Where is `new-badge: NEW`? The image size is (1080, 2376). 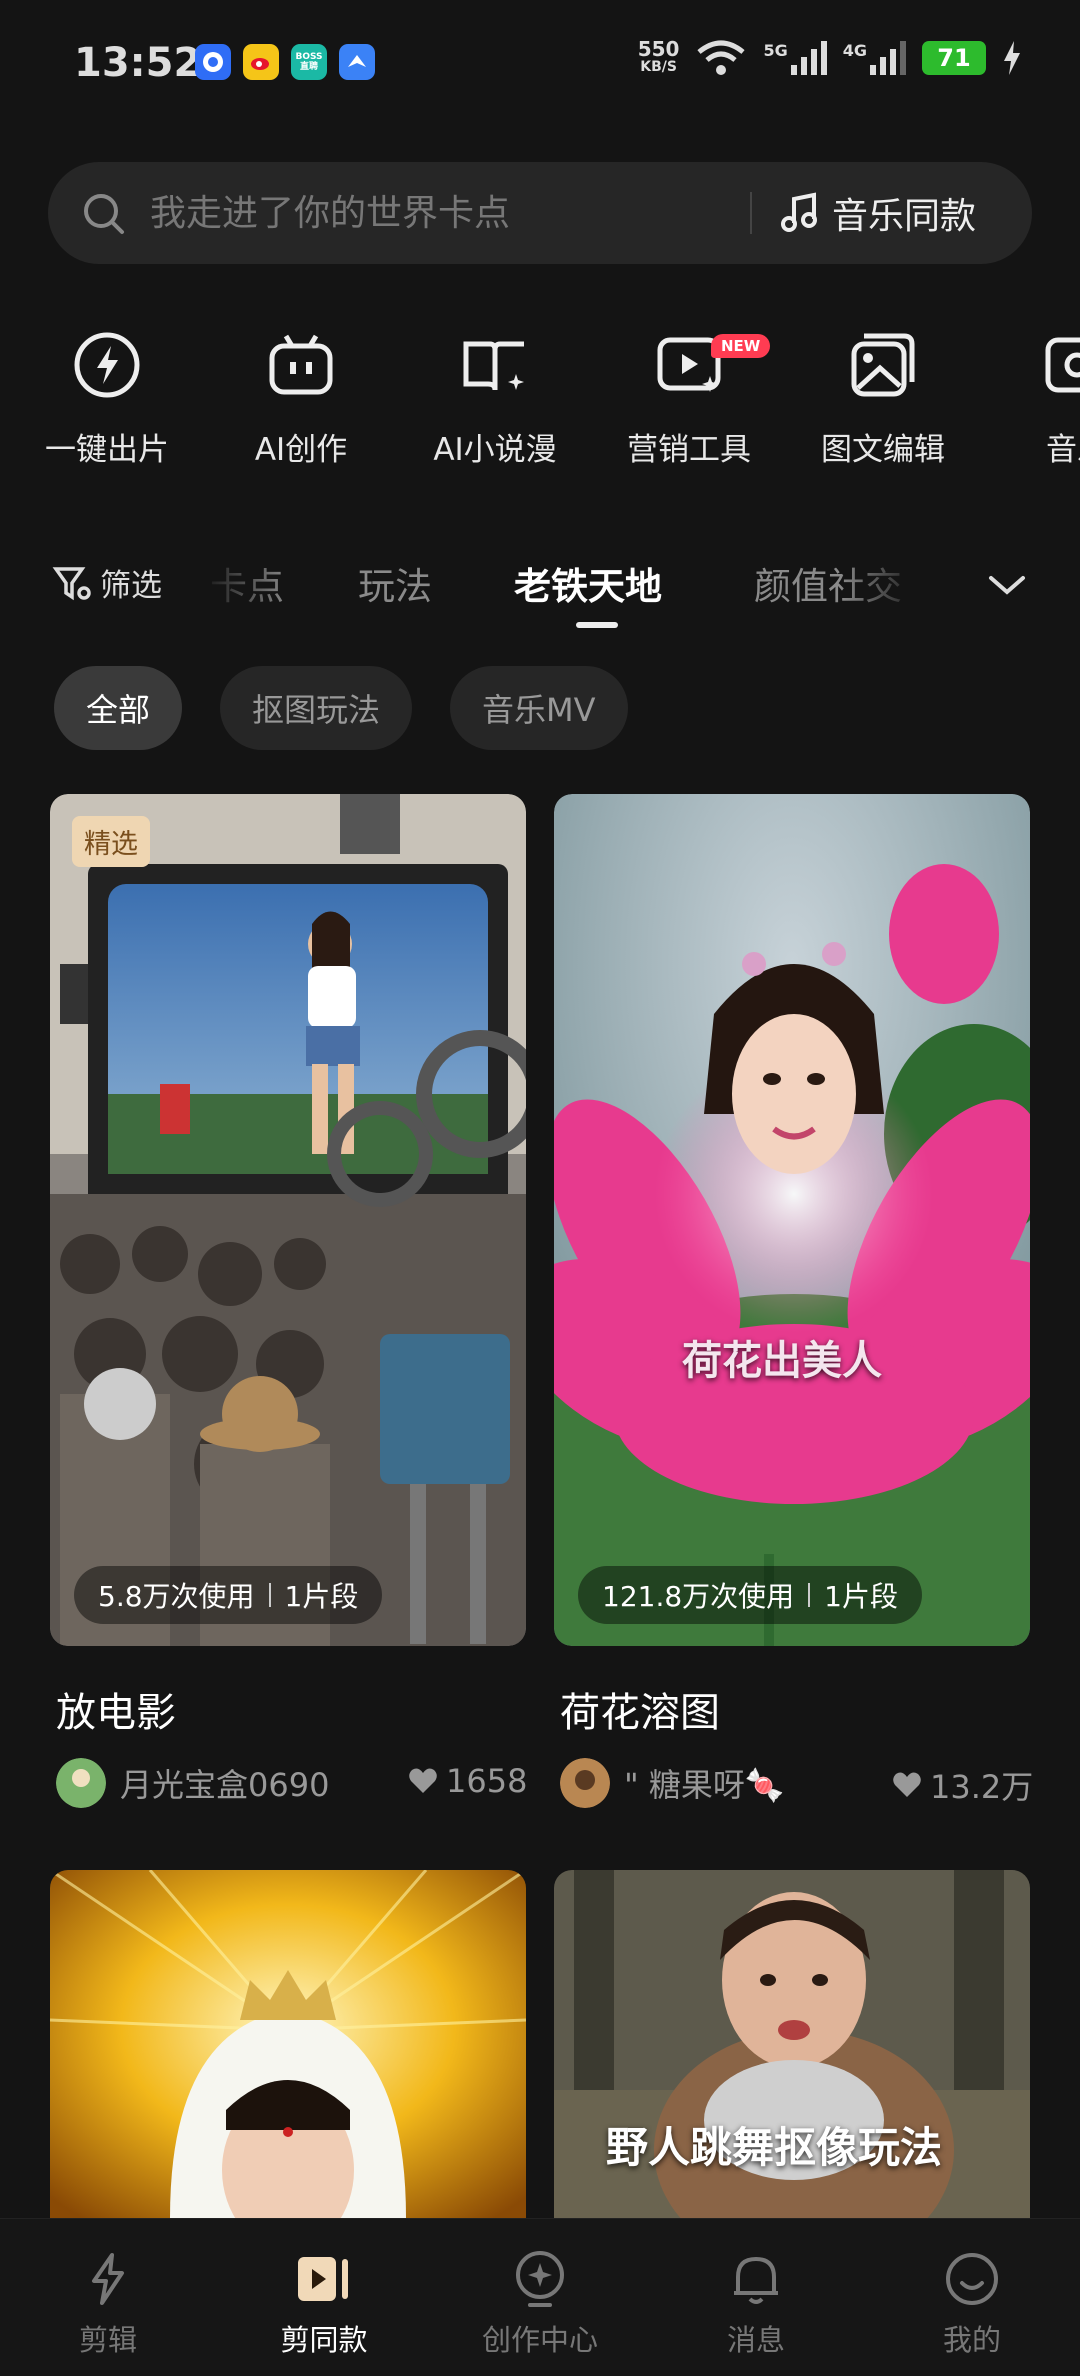
new-badge: NEW is located at coordinates (741, 346).